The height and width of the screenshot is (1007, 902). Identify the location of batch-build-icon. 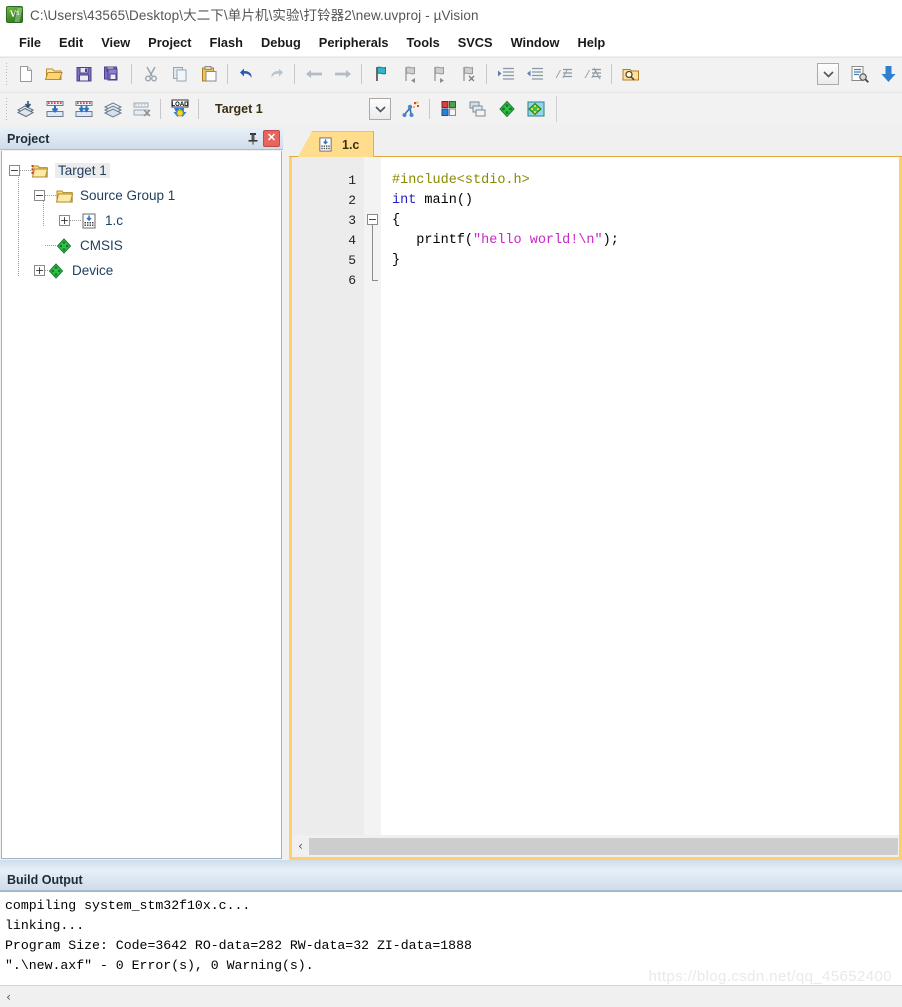
(112, 109).